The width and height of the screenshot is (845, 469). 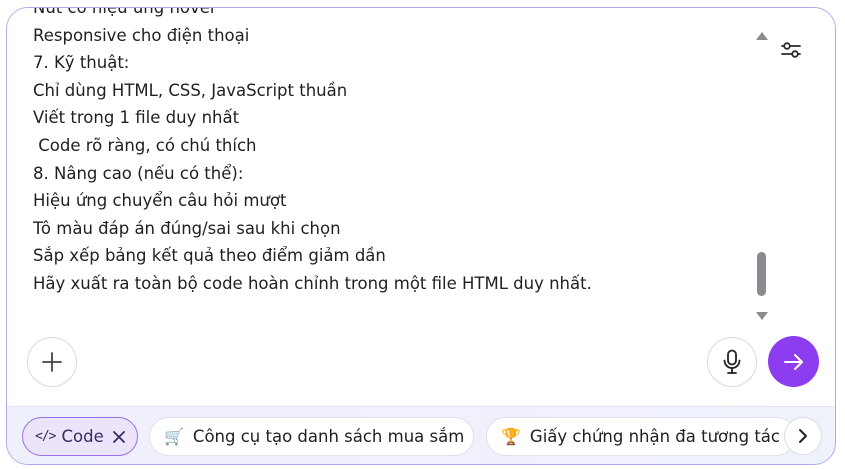 What do you see at coordinates (190, 90) in the screenshot?
I see `prompt-line: Chỉ dùng HTML, CSS, JavaScript thuần` at bounding box center [190, 90].